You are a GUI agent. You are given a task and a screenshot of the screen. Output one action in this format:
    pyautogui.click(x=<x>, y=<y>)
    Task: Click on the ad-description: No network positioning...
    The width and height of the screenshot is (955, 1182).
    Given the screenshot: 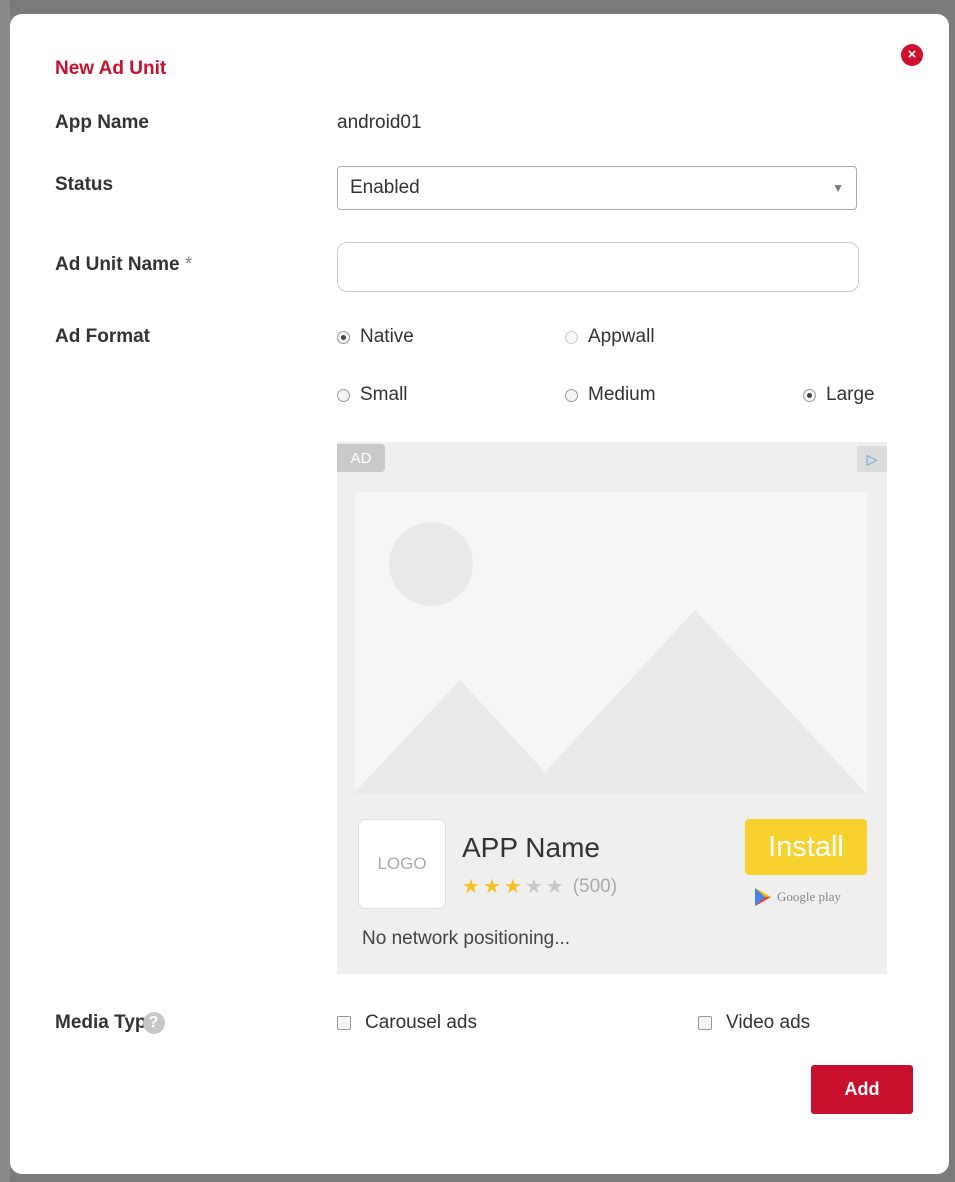 What is the action you would take?
    pyautogui.click(x=466, y=938)
    